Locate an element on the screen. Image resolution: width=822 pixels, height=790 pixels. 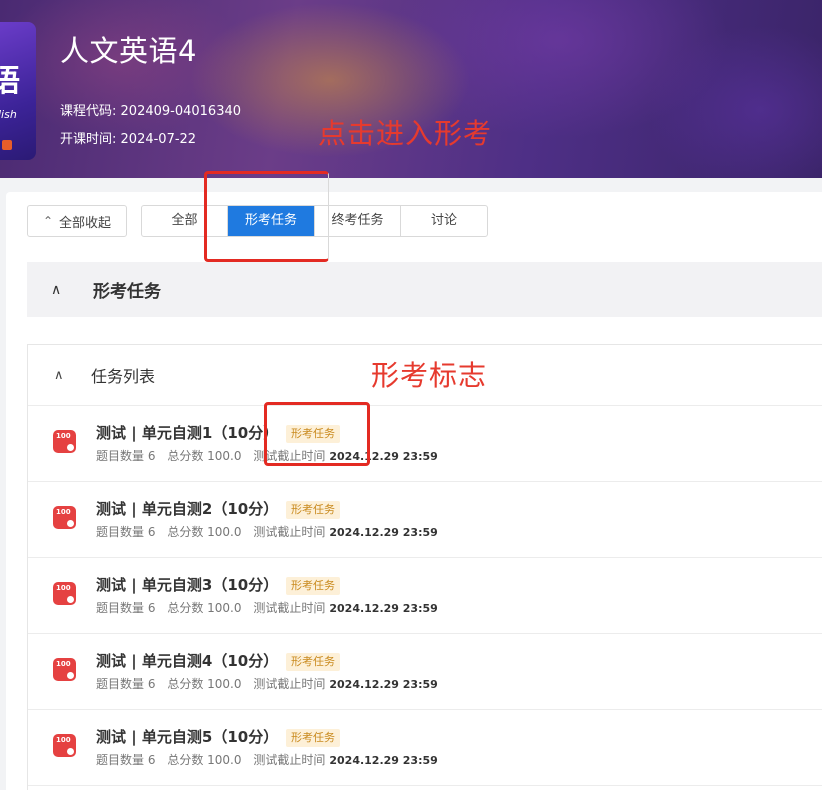
start-date-label: 开课时间: is located at coordinates (88, 139).